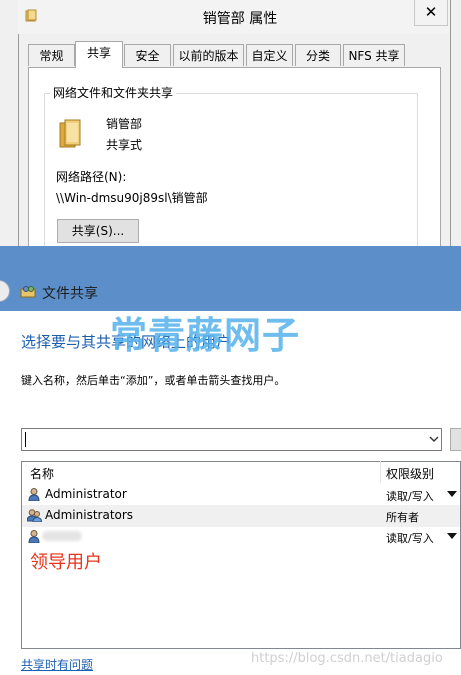 The image size is (461, 675). Describe the element at coordinates (124, 145) in the screenshot. I see `share-status: 共享式` at that location.